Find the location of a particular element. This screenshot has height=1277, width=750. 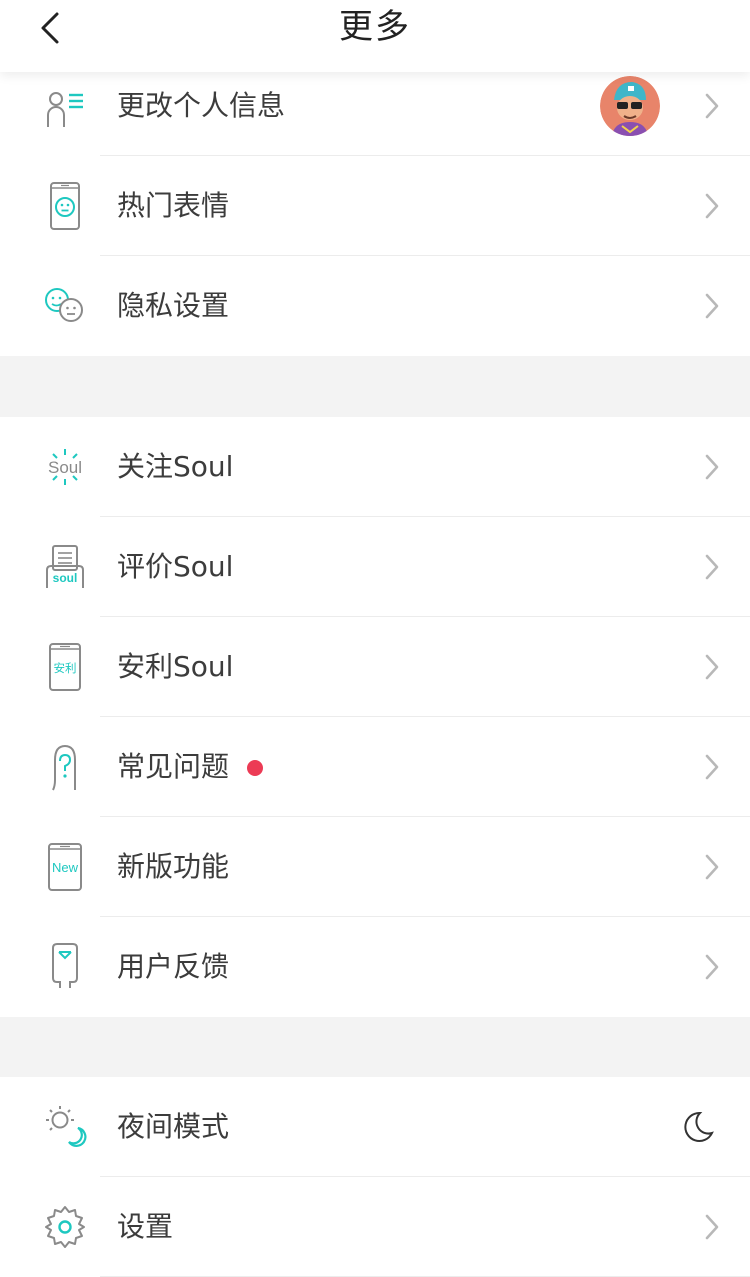

emoji-phone-icon is located at coordinates (65, 206).